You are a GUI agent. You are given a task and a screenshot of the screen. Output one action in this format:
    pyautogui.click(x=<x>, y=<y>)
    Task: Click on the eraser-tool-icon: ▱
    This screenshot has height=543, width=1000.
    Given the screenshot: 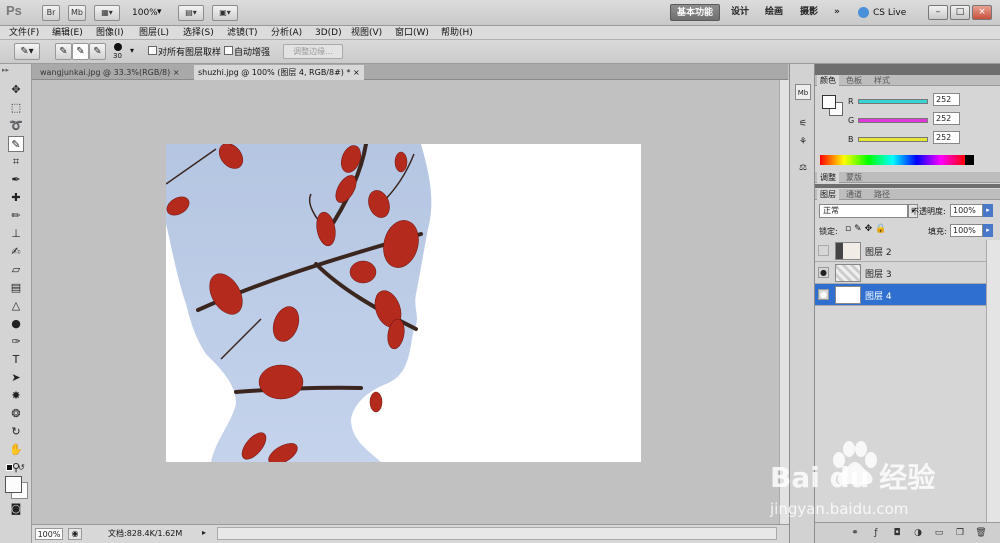 What is the action you would take?
    pyautogui.click(x=16, y=270)
    